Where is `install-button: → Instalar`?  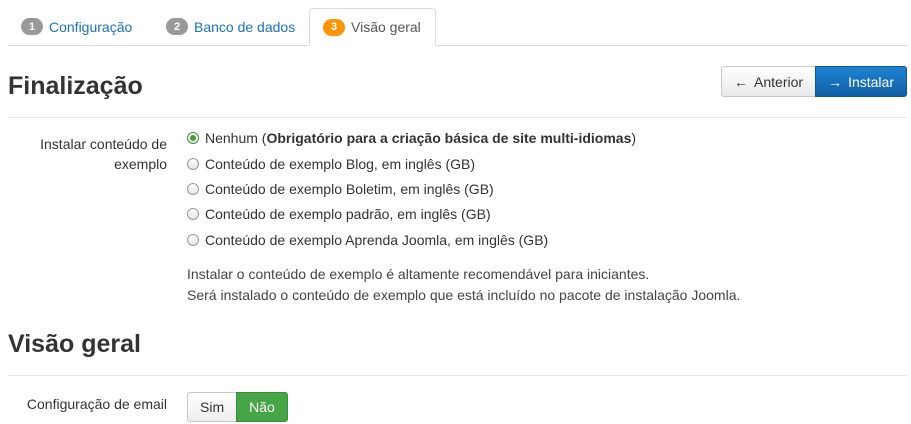 install-button: → Instalar is located at coordinates (861, 81).